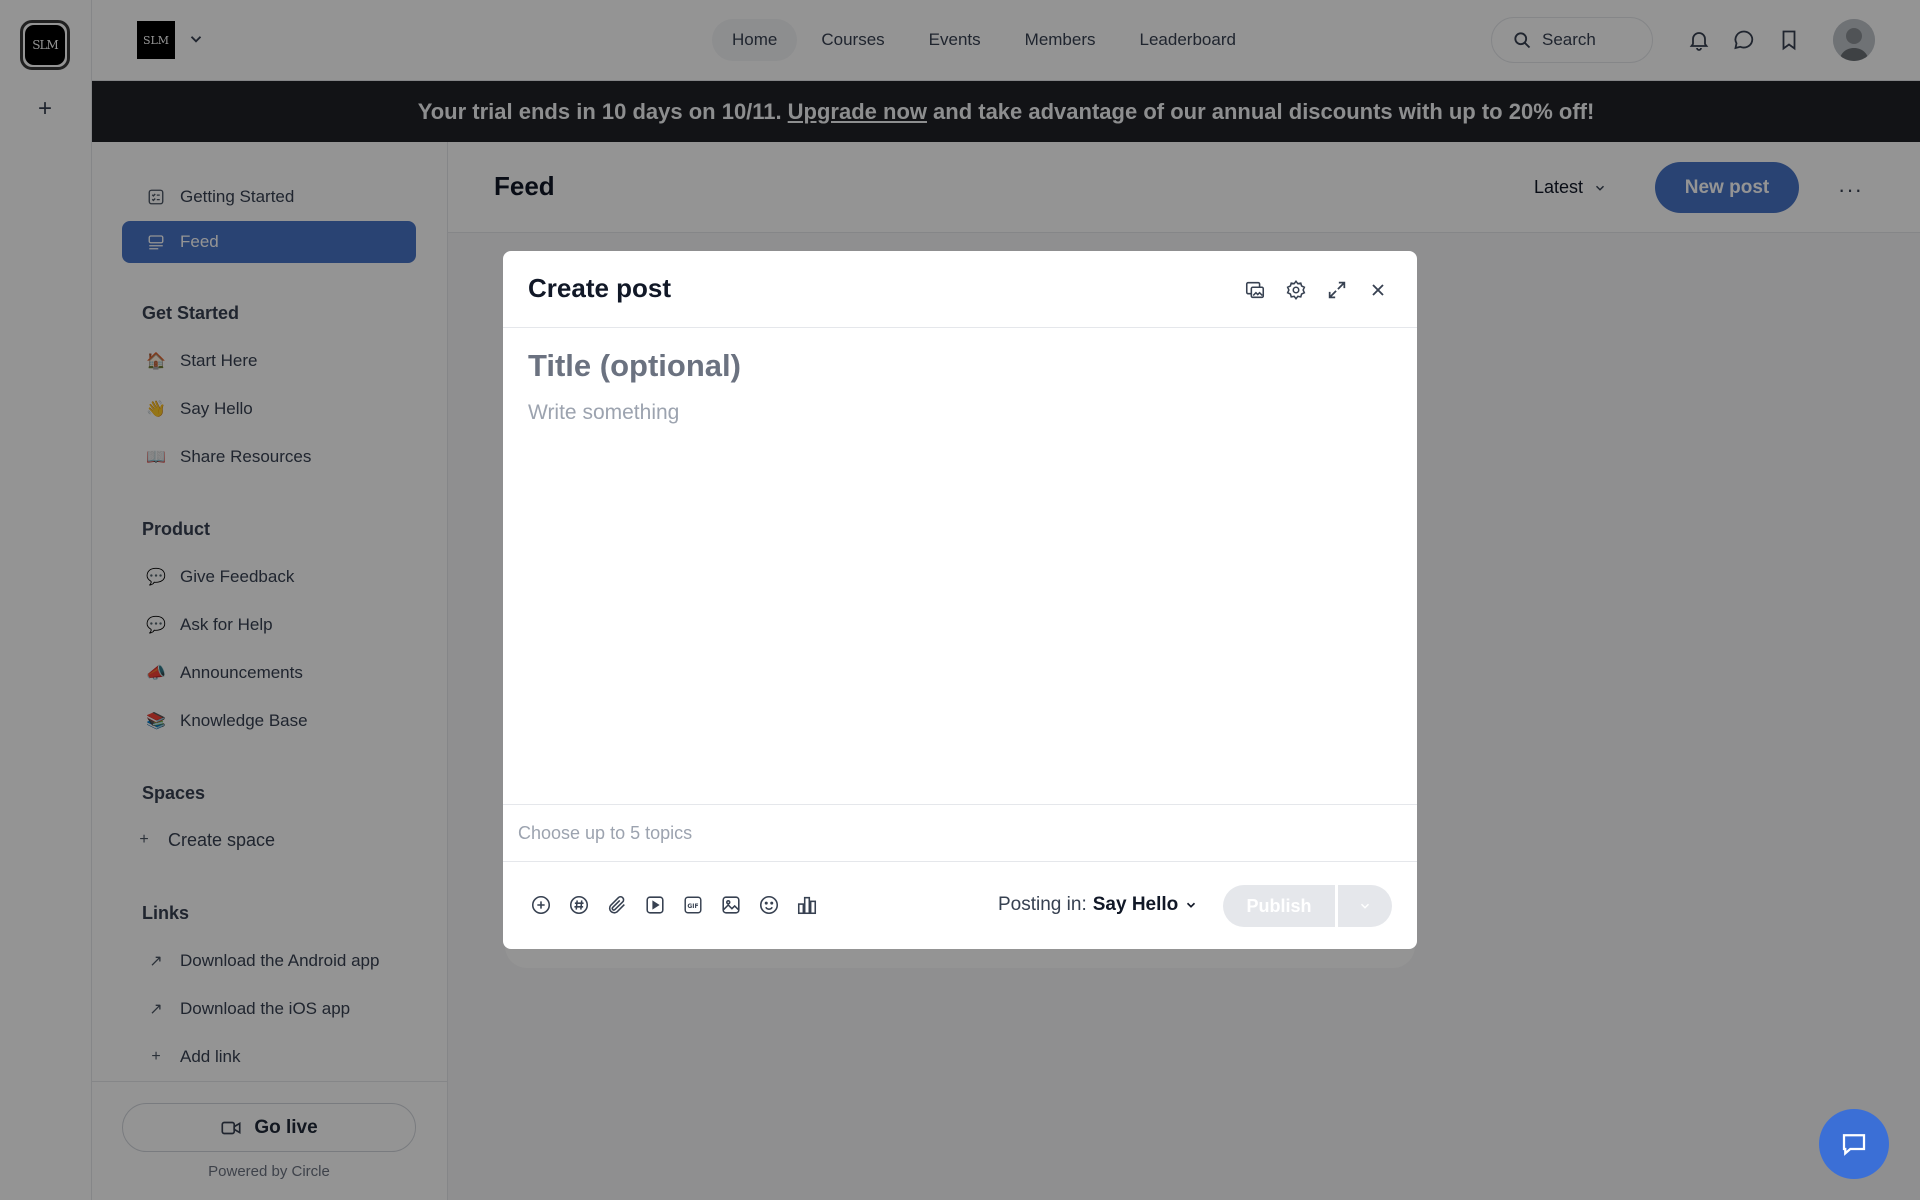  Describe the element at coordinates (600, 288) in the screenshot. I see `modal-title: Create post` at that location.